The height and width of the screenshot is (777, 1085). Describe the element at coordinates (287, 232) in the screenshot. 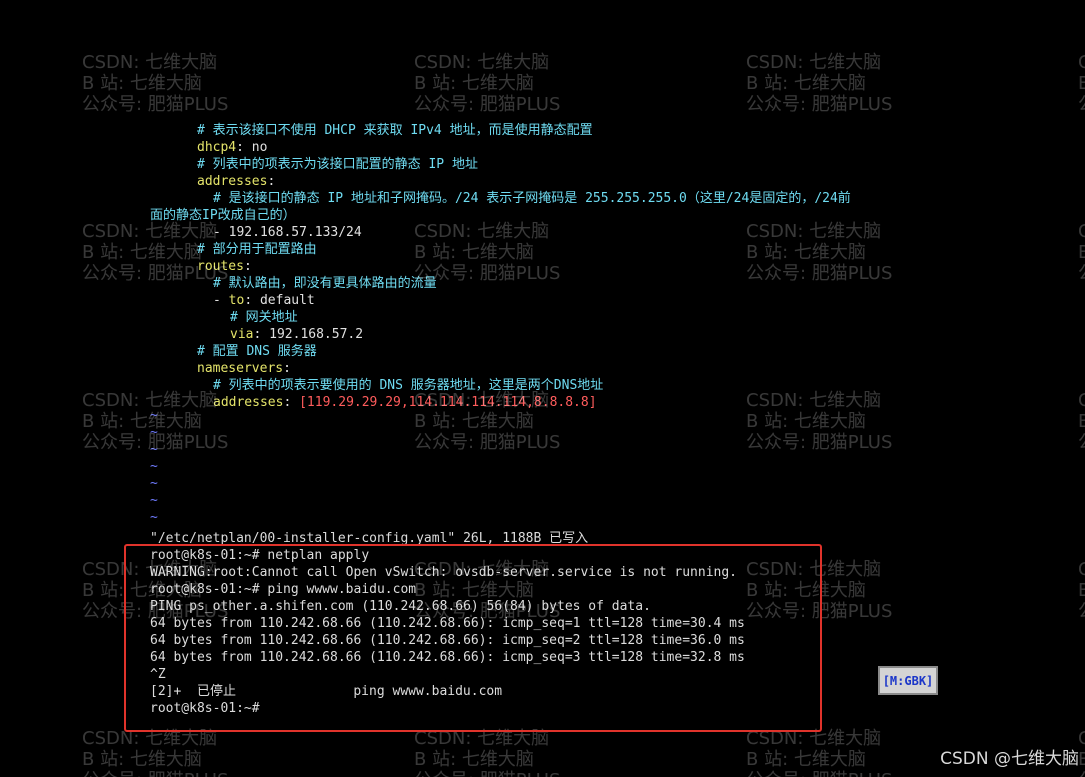

I see `address-item: - 192.168.57.133/24` at that location.